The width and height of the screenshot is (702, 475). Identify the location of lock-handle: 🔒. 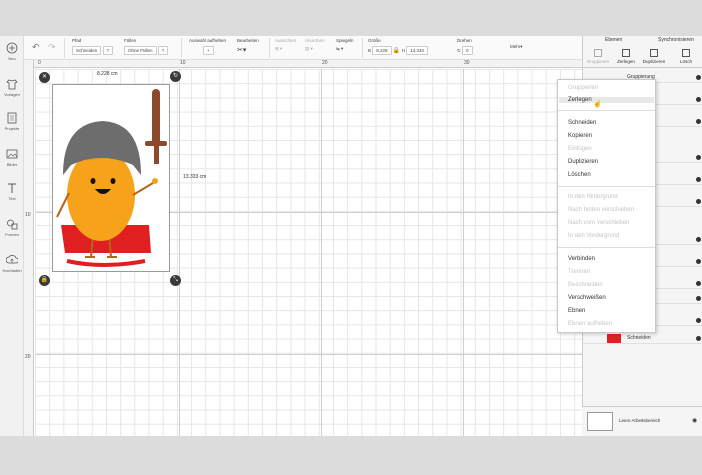
(44, 280).